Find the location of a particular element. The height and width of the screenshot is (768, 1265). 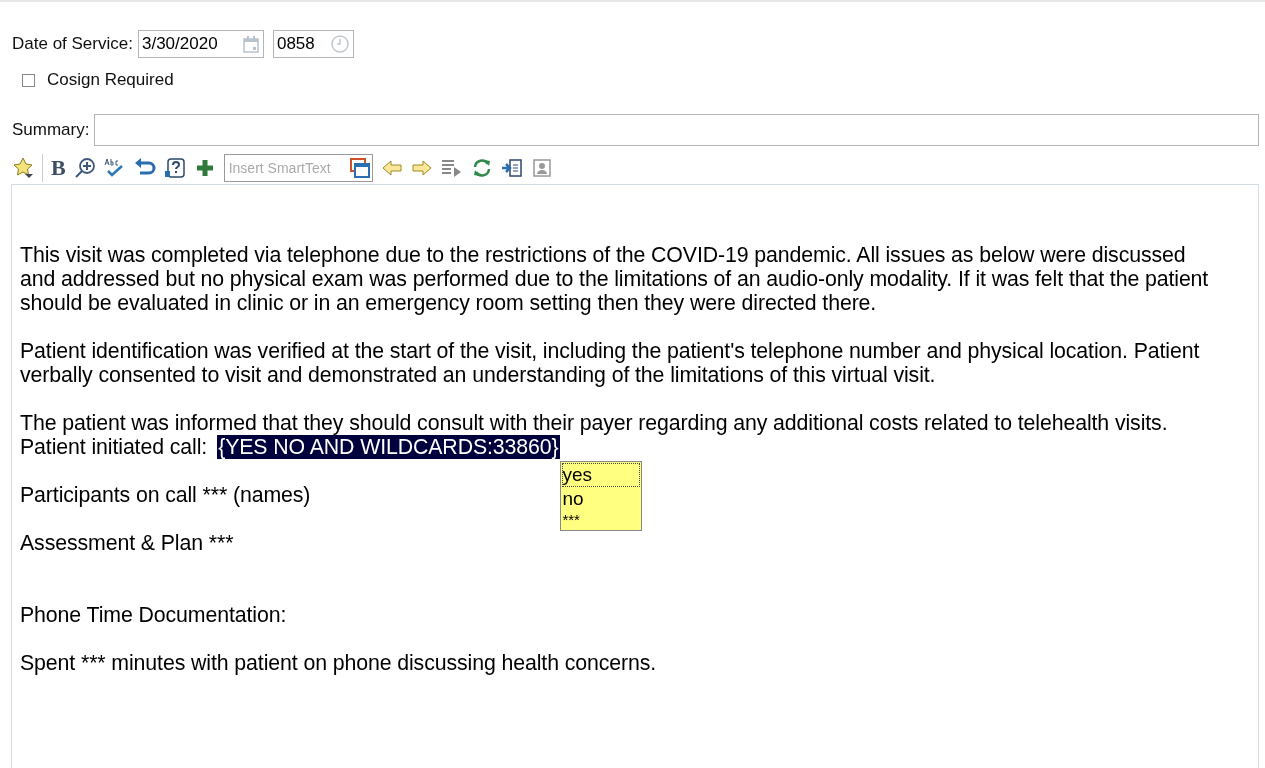

date-field: 3/30/2020 is located at coordinates (200, 44).